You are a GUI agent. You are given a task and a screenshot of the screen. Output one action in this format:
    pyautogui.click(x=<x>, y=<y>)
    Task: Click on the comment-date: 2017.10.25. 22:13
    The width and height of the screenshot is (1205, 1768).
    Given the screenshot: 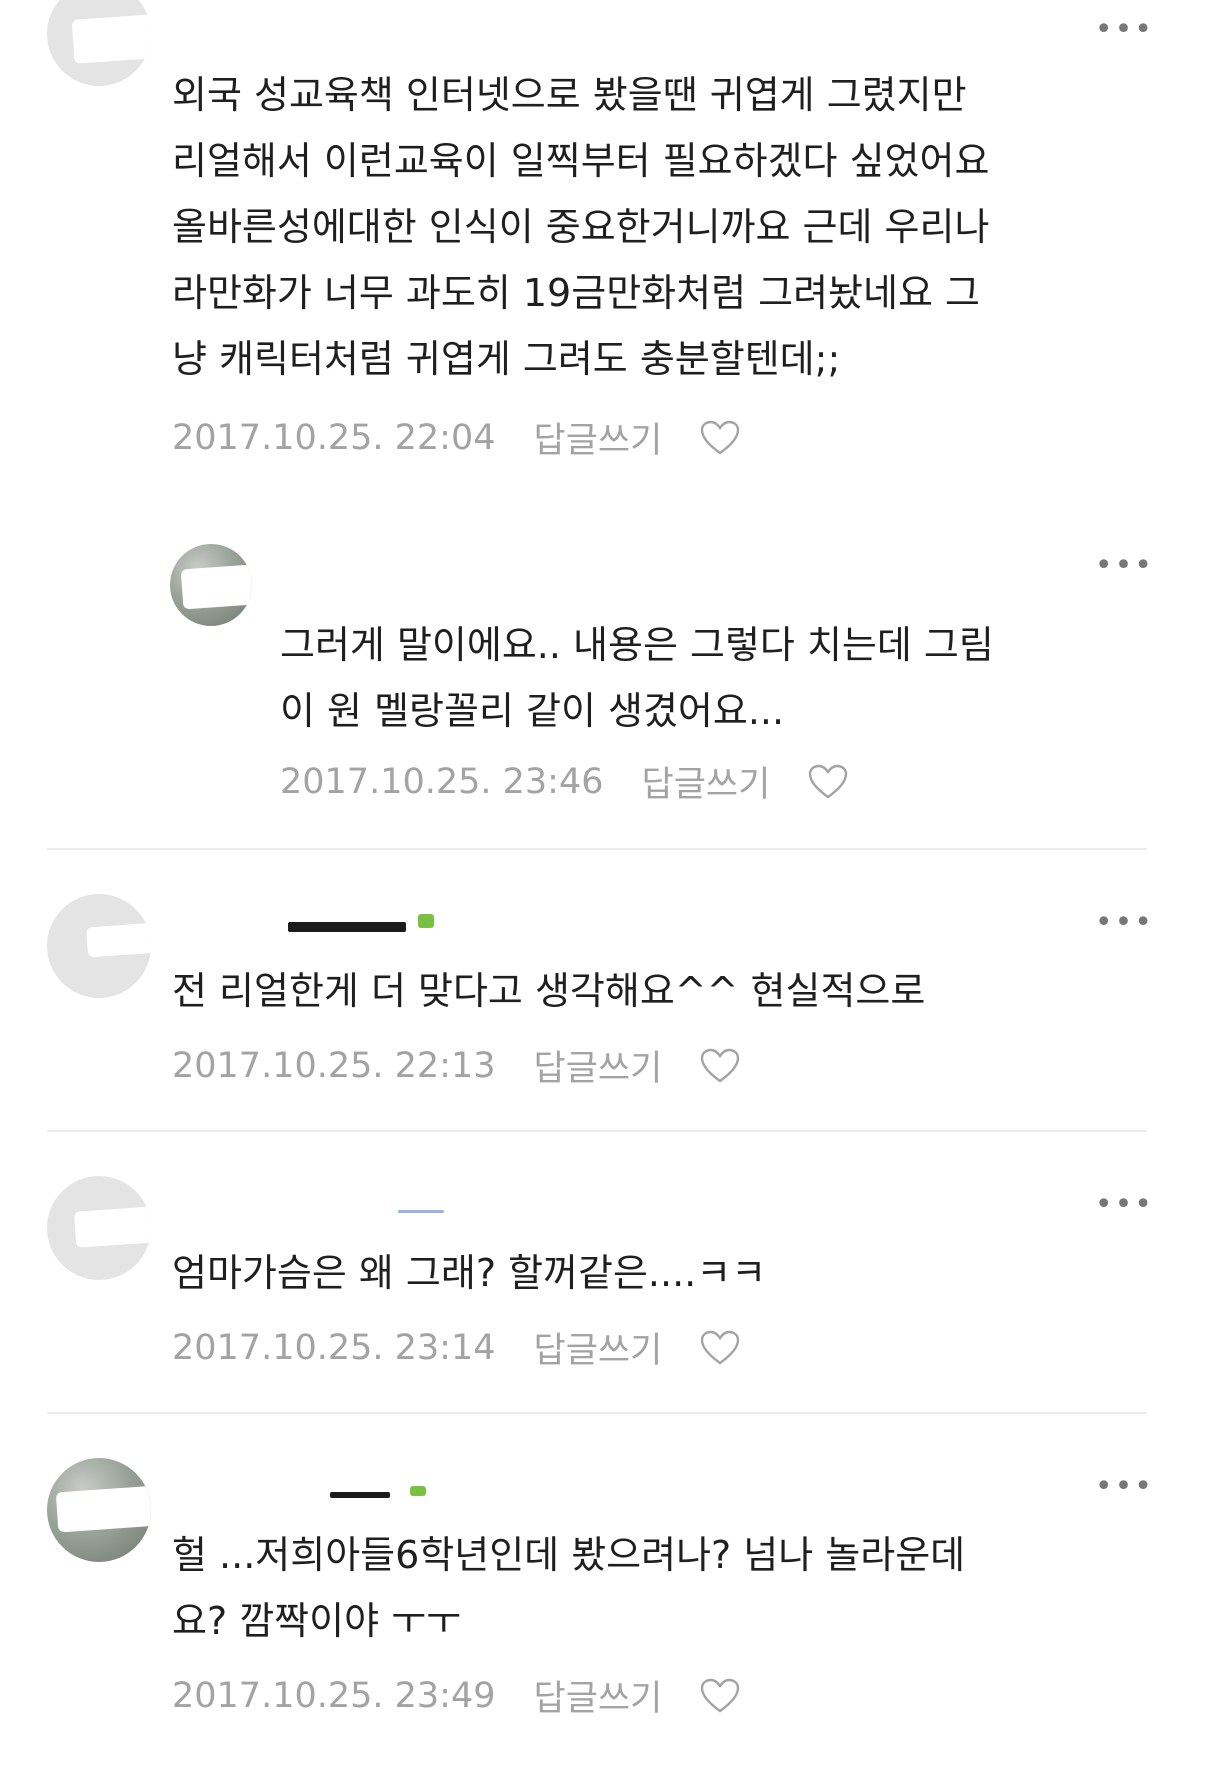 What is the action you would take?
    pyautogui.click(x=334, y=1065)
    